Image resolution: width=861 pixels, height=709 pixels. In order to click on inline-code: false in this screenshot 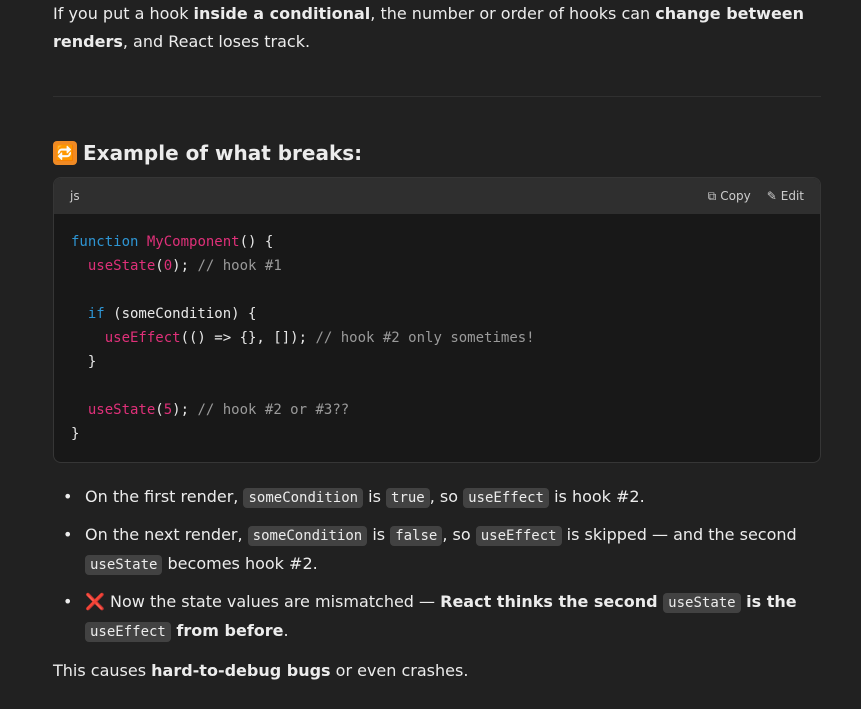, I will do `click(416, 536)`.